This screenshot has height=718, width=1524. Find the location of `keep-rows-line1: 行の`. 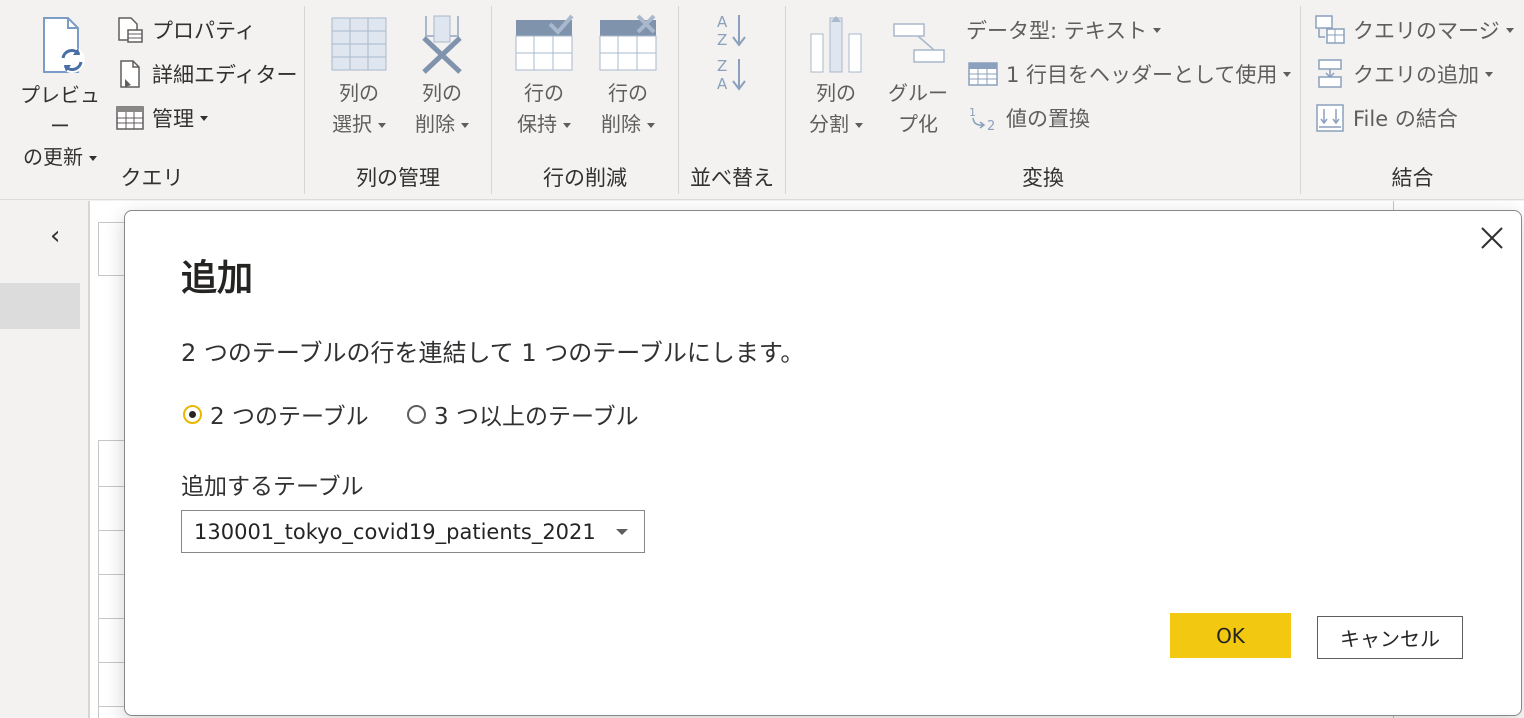

keep-rows-line1: 行の is located at coordinates (544, 93).